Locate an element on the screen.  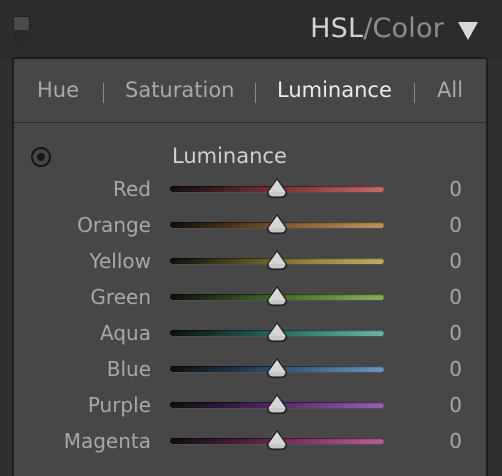
slider-thumb-red is located at coordinates (277, 188).